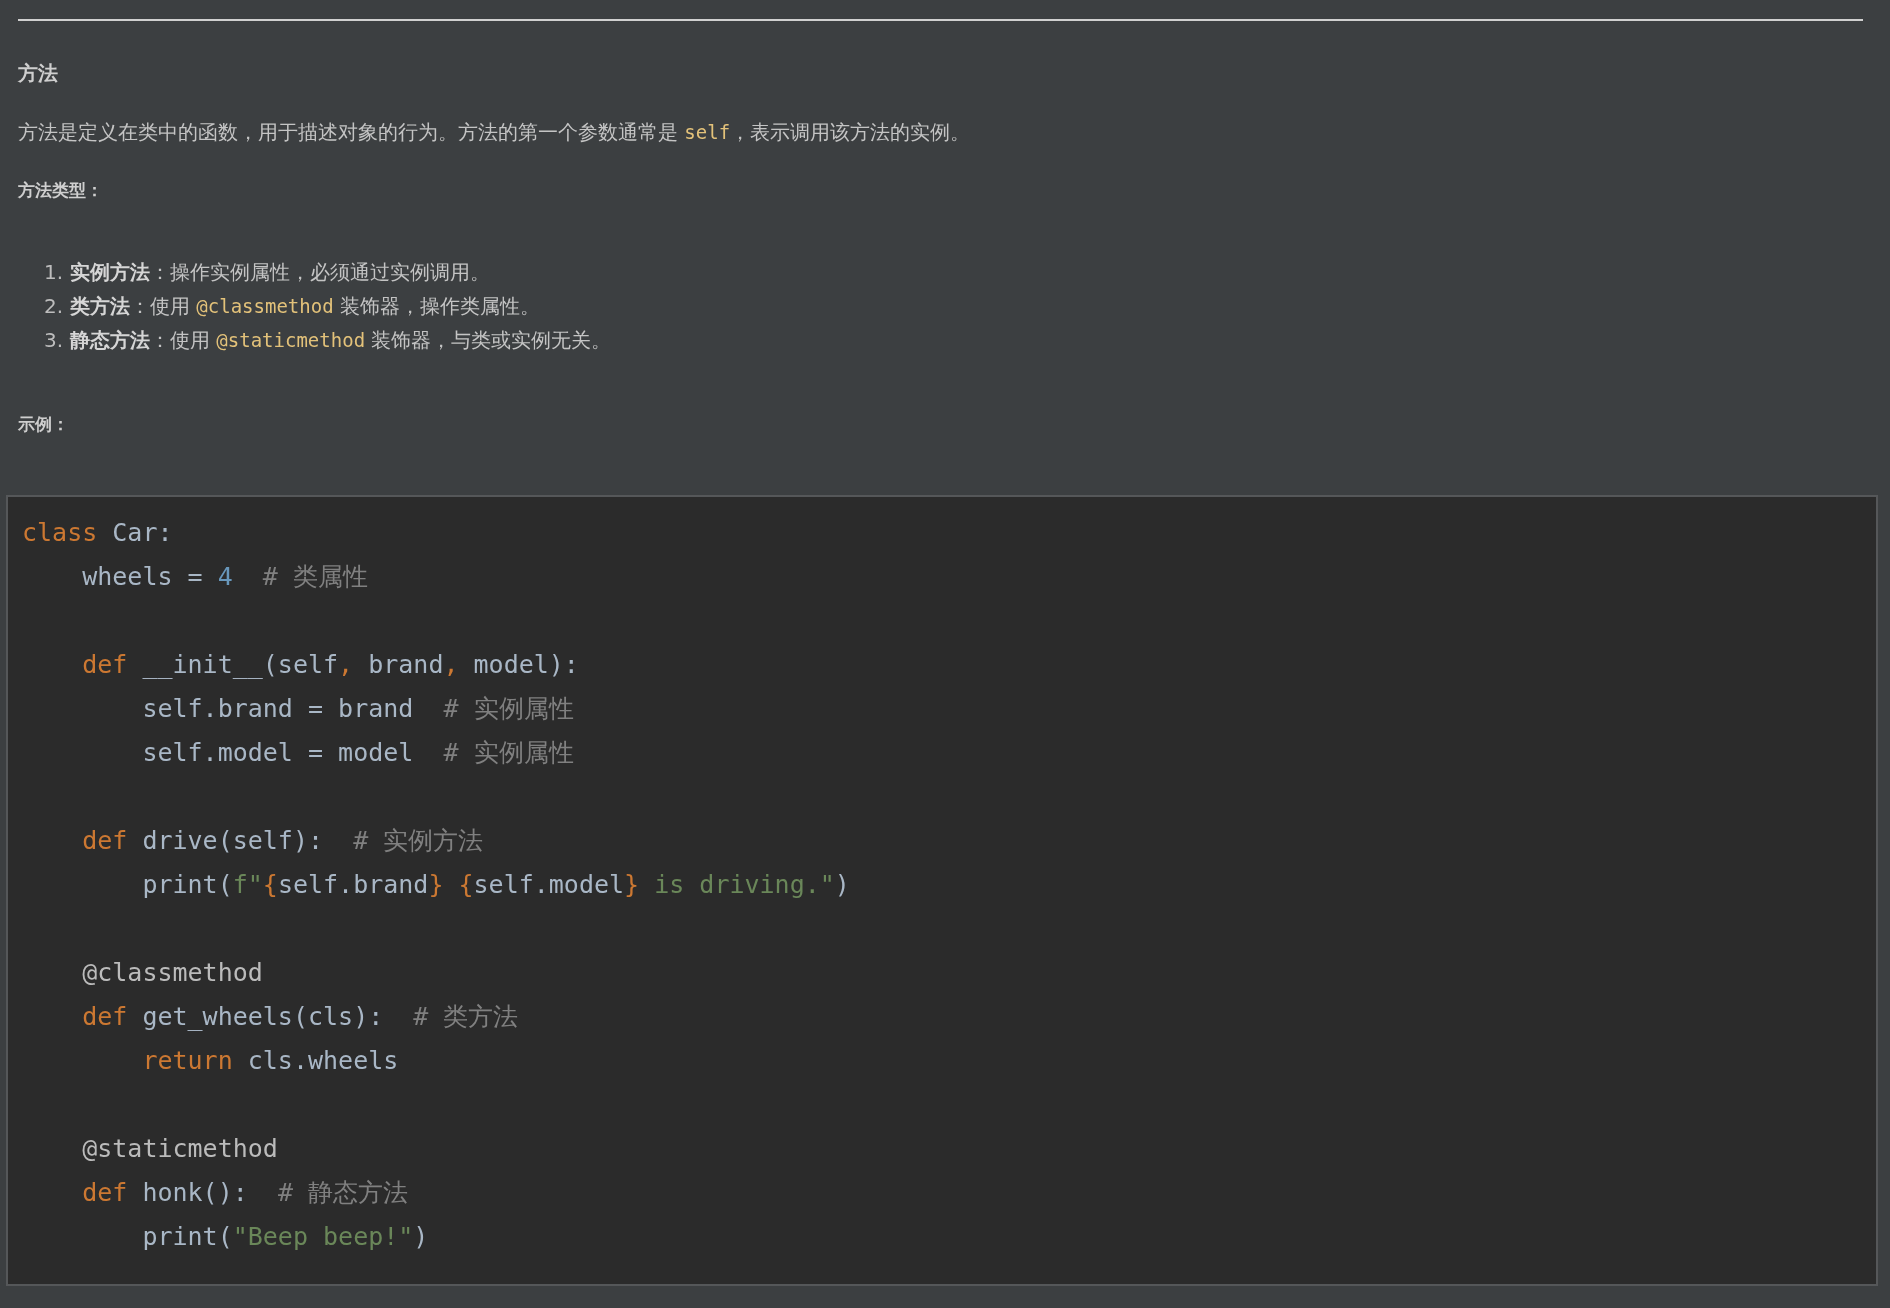 The image size is (1890, 1308). I want to click on code-line: print("Beep beep!"), so click(285, 1237).